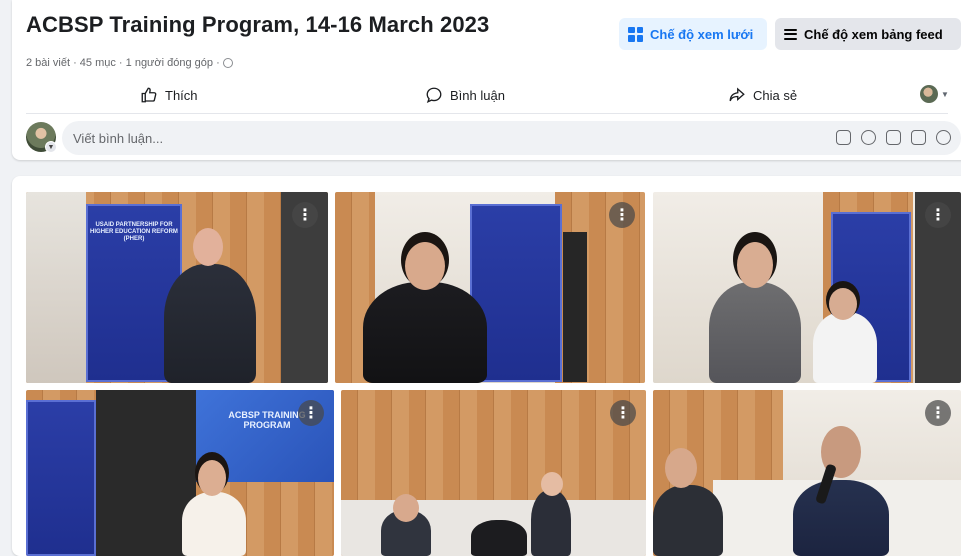 Image resolution: width=961 pixels, height=556 pixels. Describe the element at coordinates (123, 63) in the screenshot. I see `album-meta-text: 2 bài viết · 45 mục · 1 người đóng góp ·` at that location.